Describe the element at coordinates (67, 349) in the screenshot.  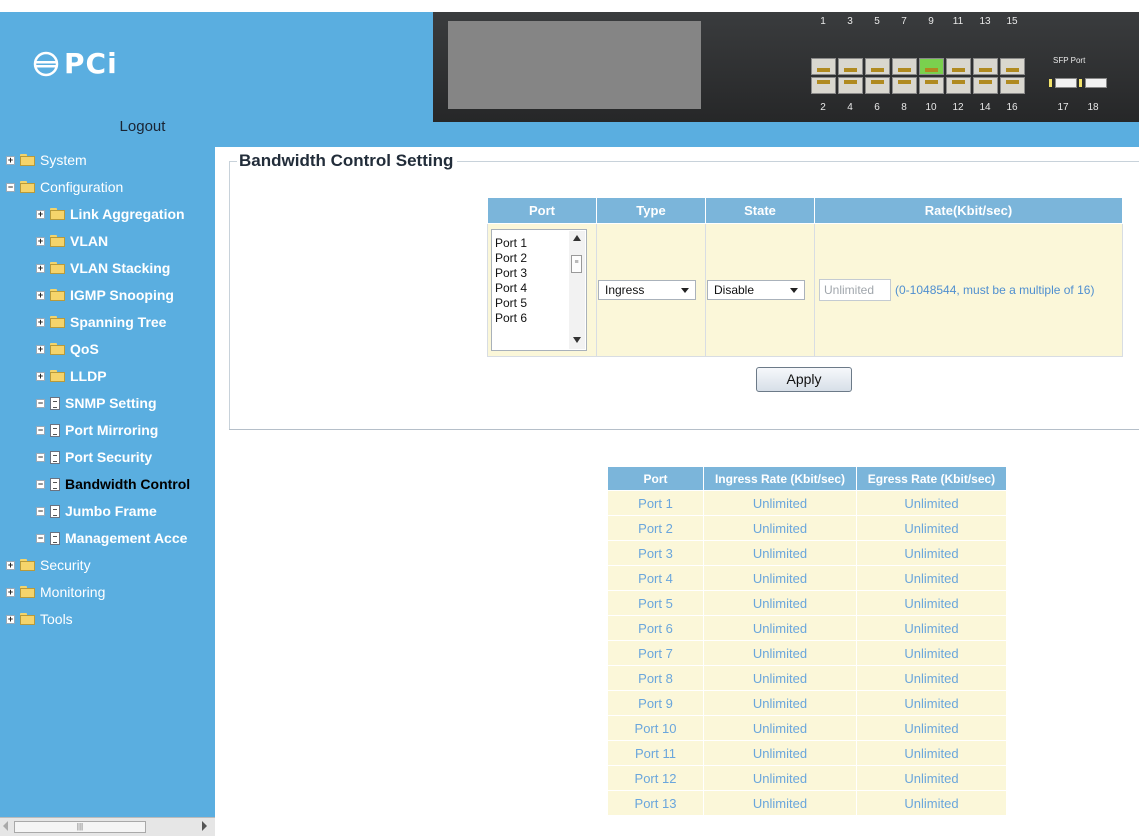
I see `sidebar-item-qos: + QoS` at that location.